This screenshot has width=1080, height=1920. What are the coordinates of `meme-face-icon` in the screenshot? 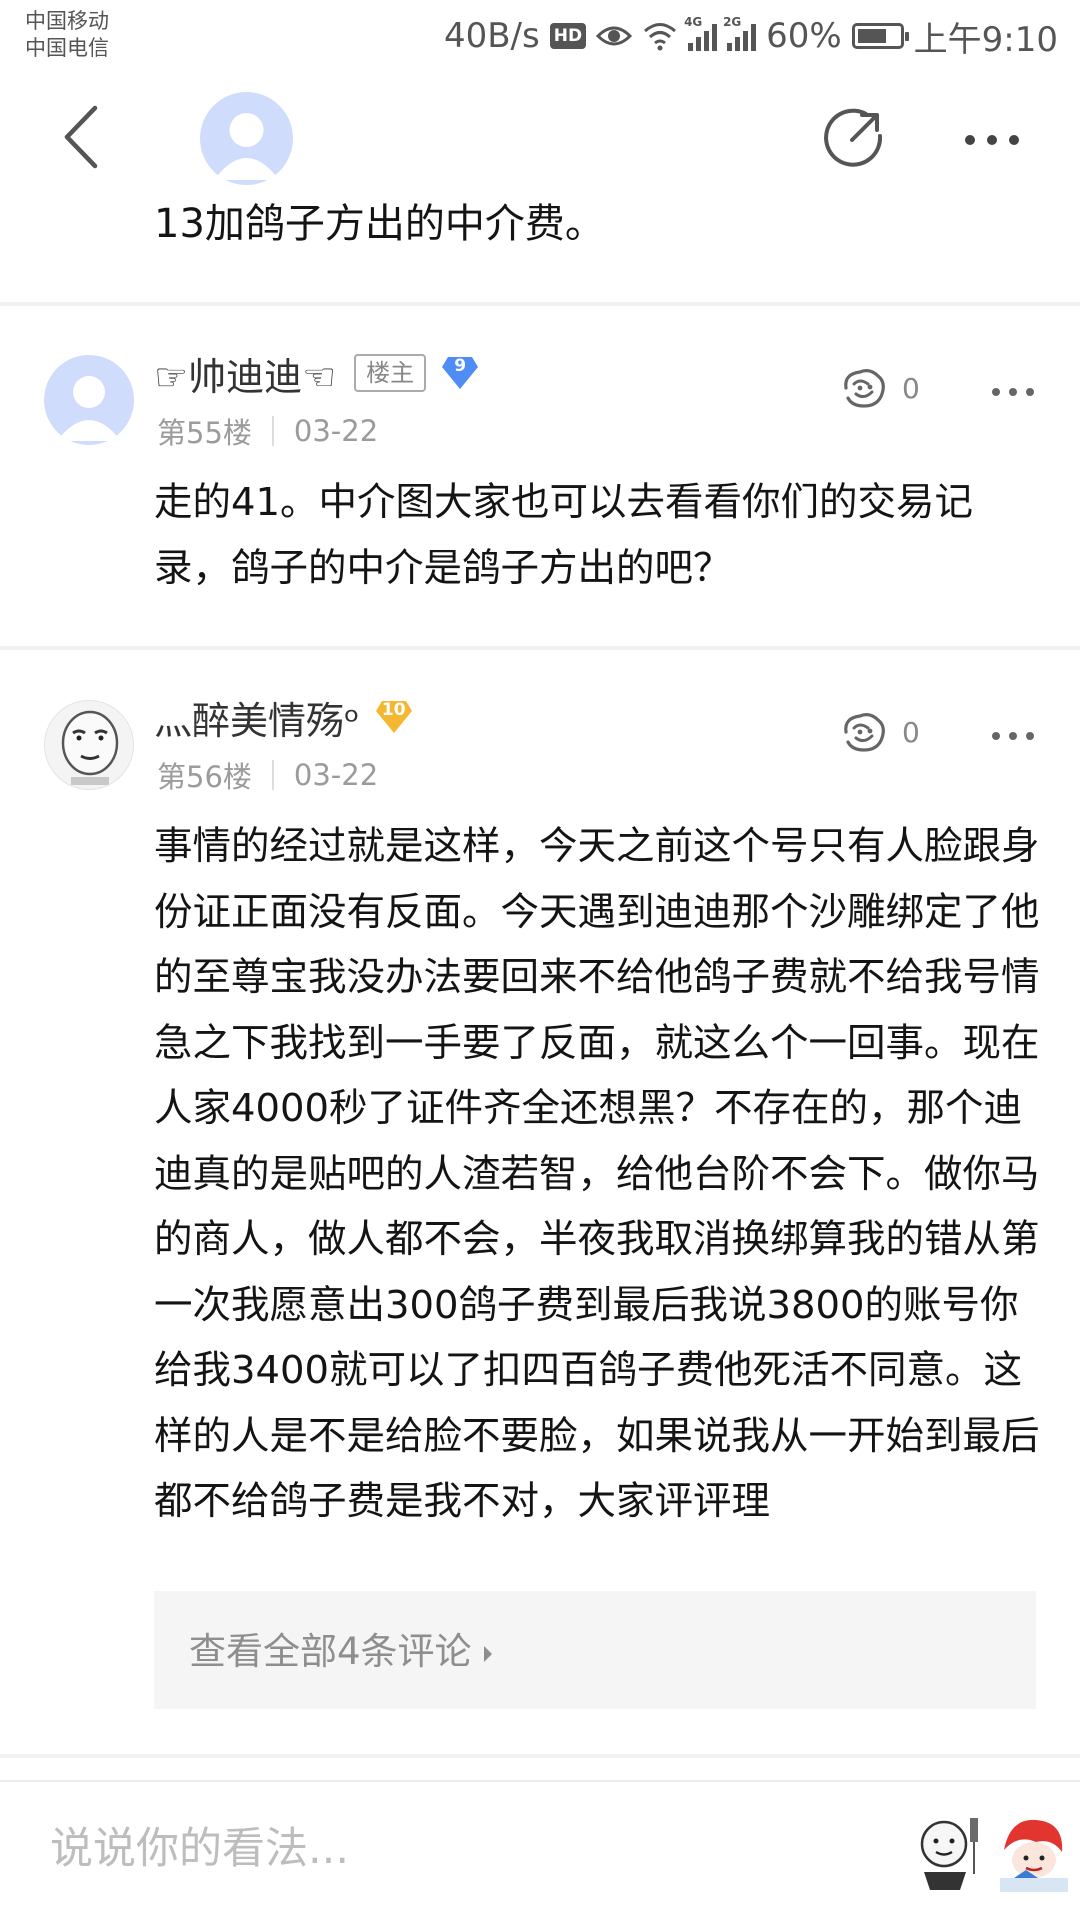 It's located at (90, 747).